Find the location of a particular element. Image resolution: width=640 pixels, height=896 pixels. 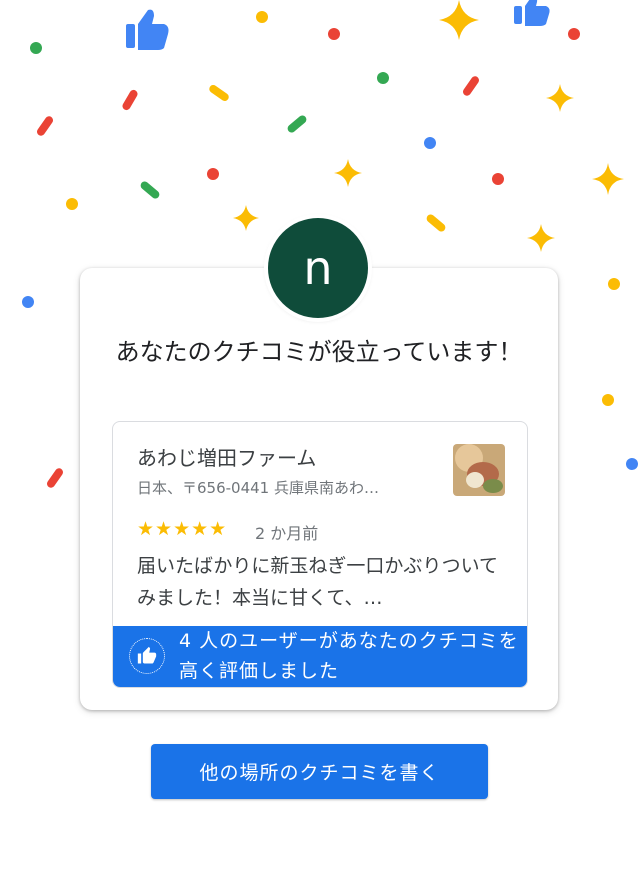

review-time: 2 か月前 is located at coordinates (287, 533).